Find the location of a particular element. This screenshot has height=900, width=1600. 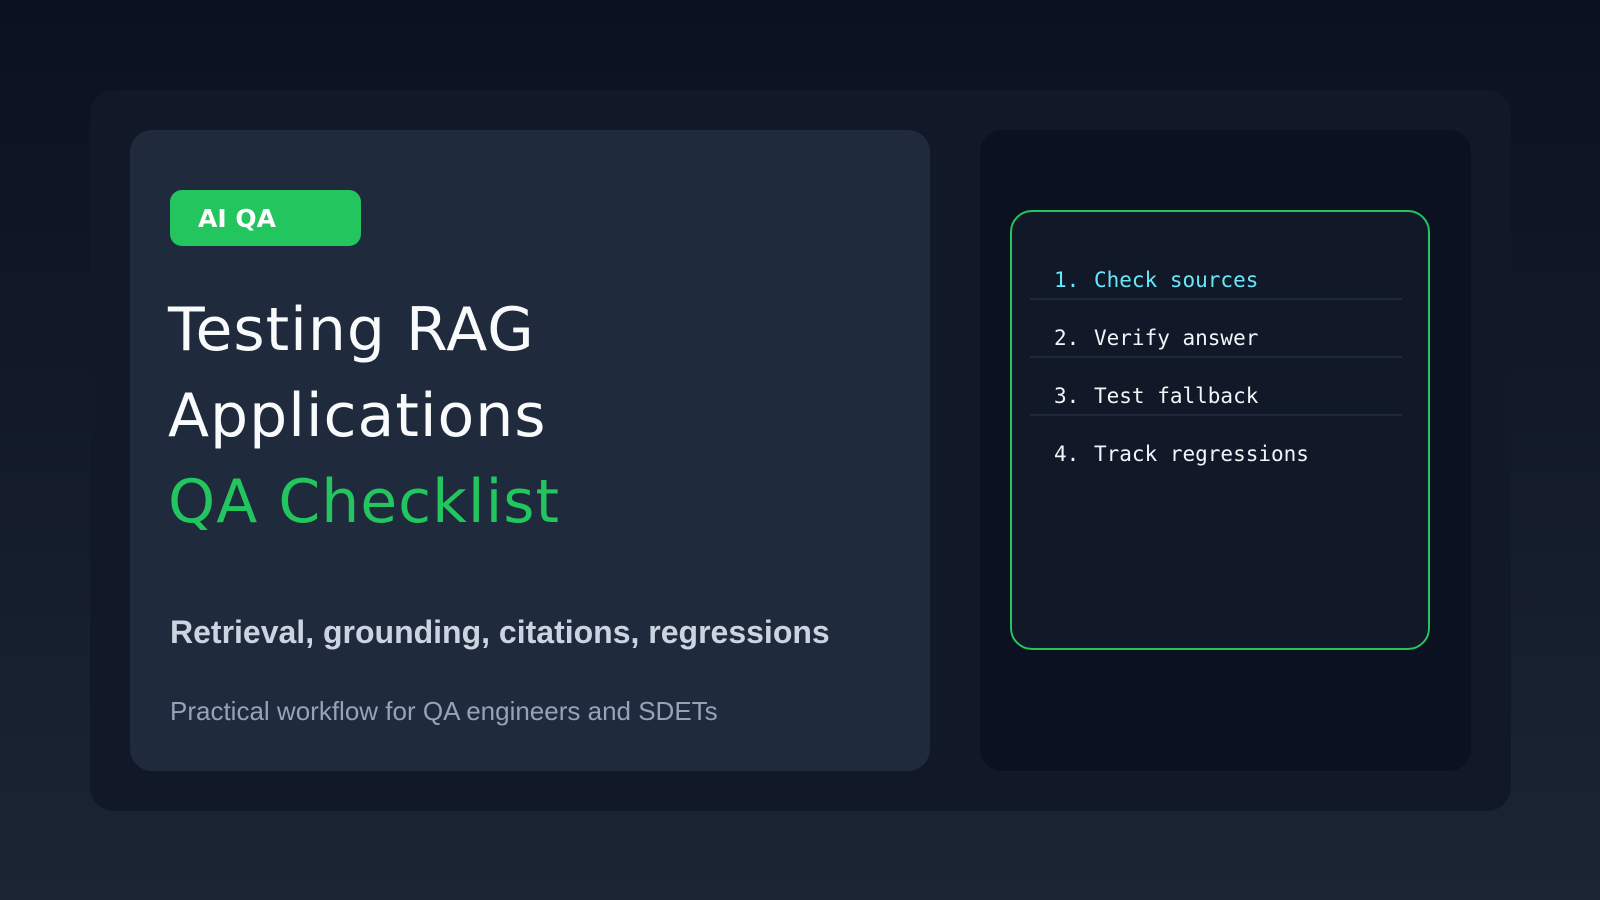

checklist-item-number: 4. is located at coordinates (1067, 454).